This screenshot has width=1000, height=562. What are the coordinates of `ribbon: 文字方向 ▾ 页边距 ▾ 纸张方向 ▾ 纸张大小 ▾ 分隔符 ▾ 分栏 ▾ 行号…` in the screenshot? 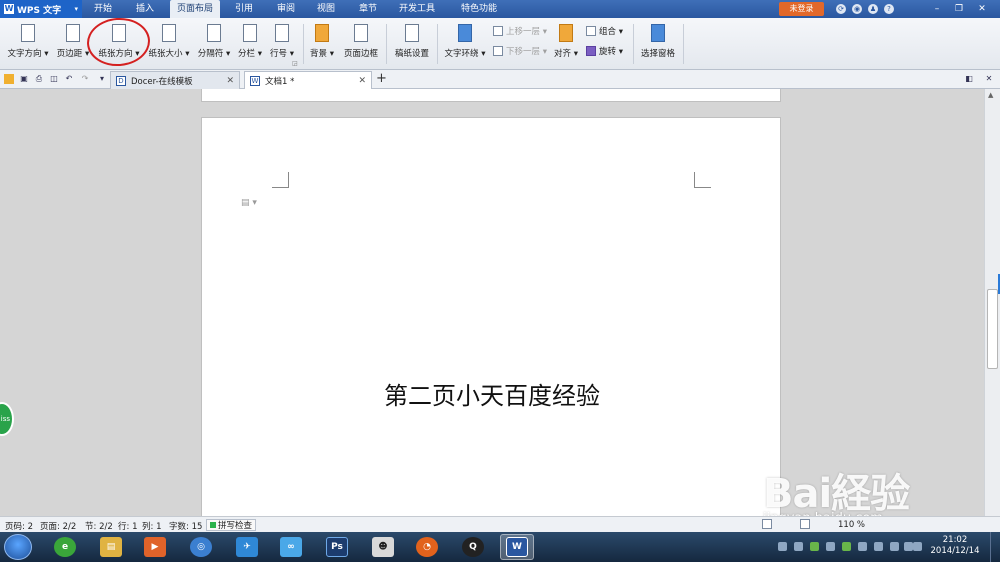 It's located at (500, 44).